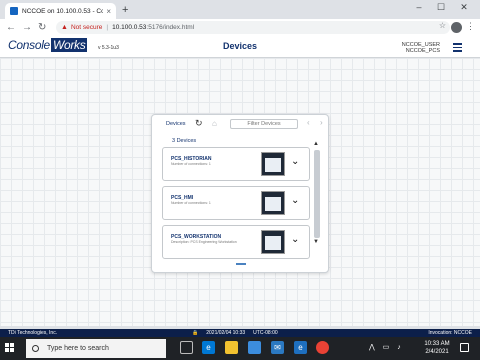  What do you see at coordinates (64, 27) in the screenshot?
I see `warning-icon: ▲` at bounding box center [64, 27].